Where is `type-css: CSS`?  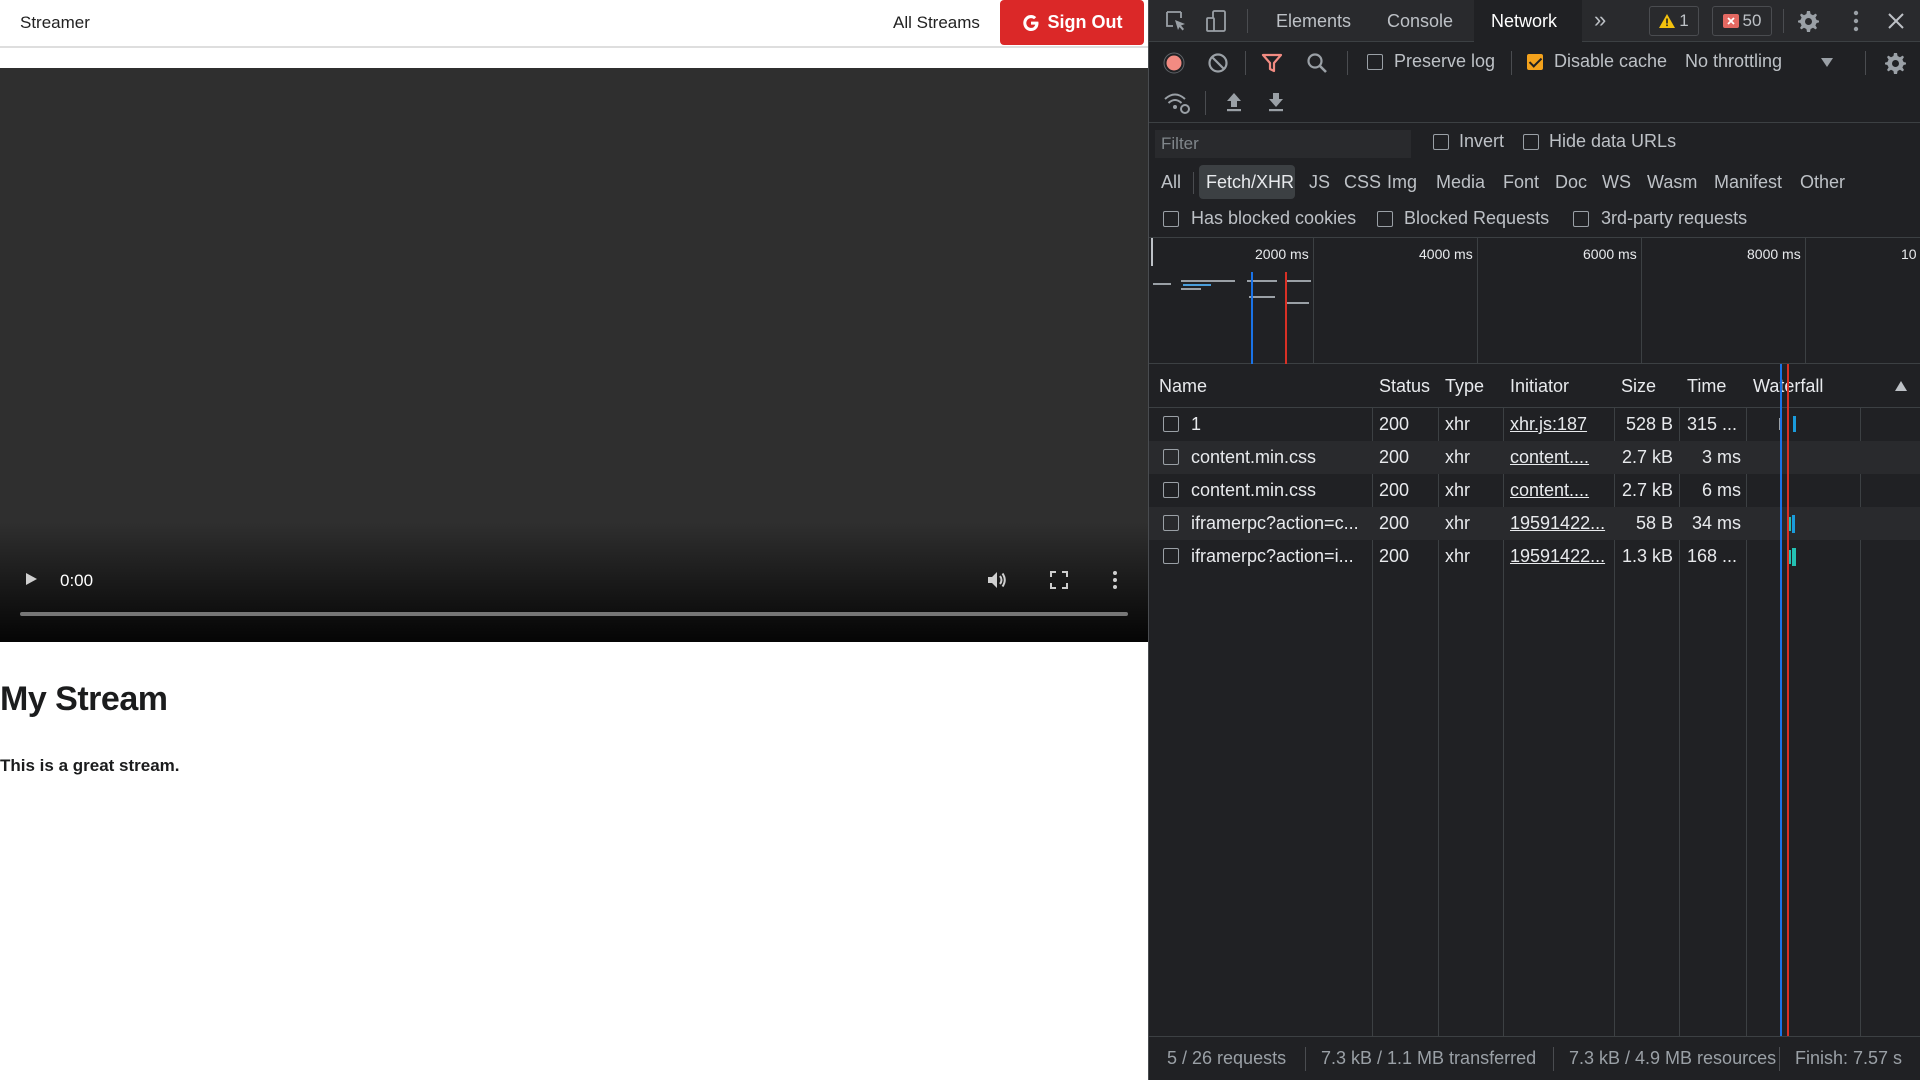
type-css: CSS is located at coordinates (1362, 182).